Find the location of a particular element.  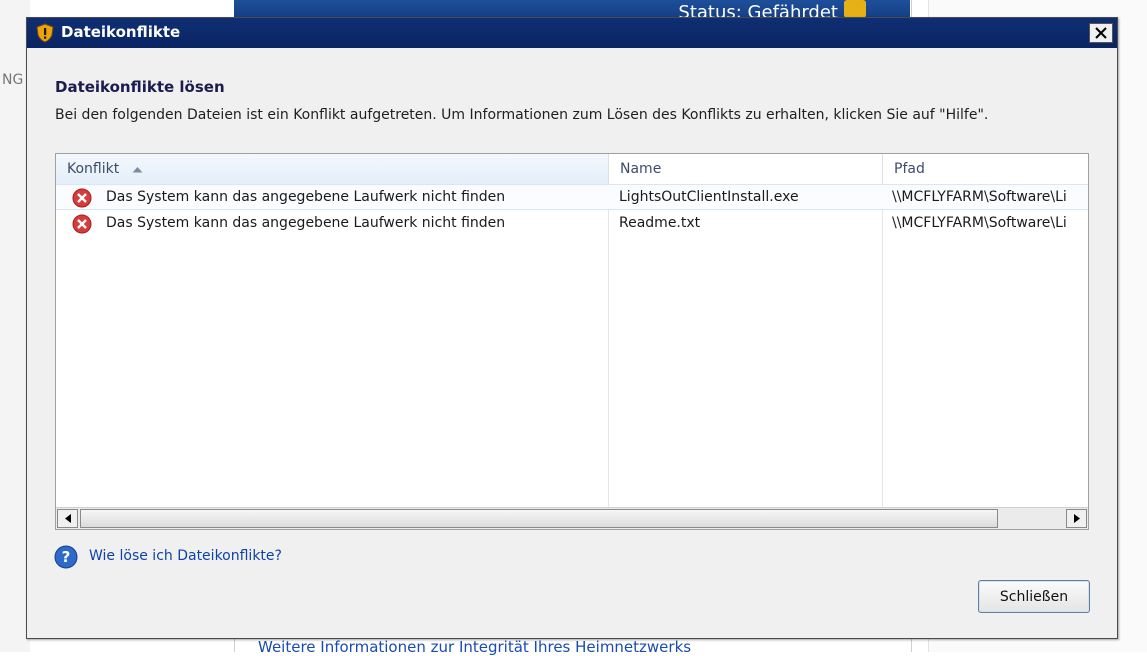

horizontal-scrollbar is located at coordinates (572, 518).